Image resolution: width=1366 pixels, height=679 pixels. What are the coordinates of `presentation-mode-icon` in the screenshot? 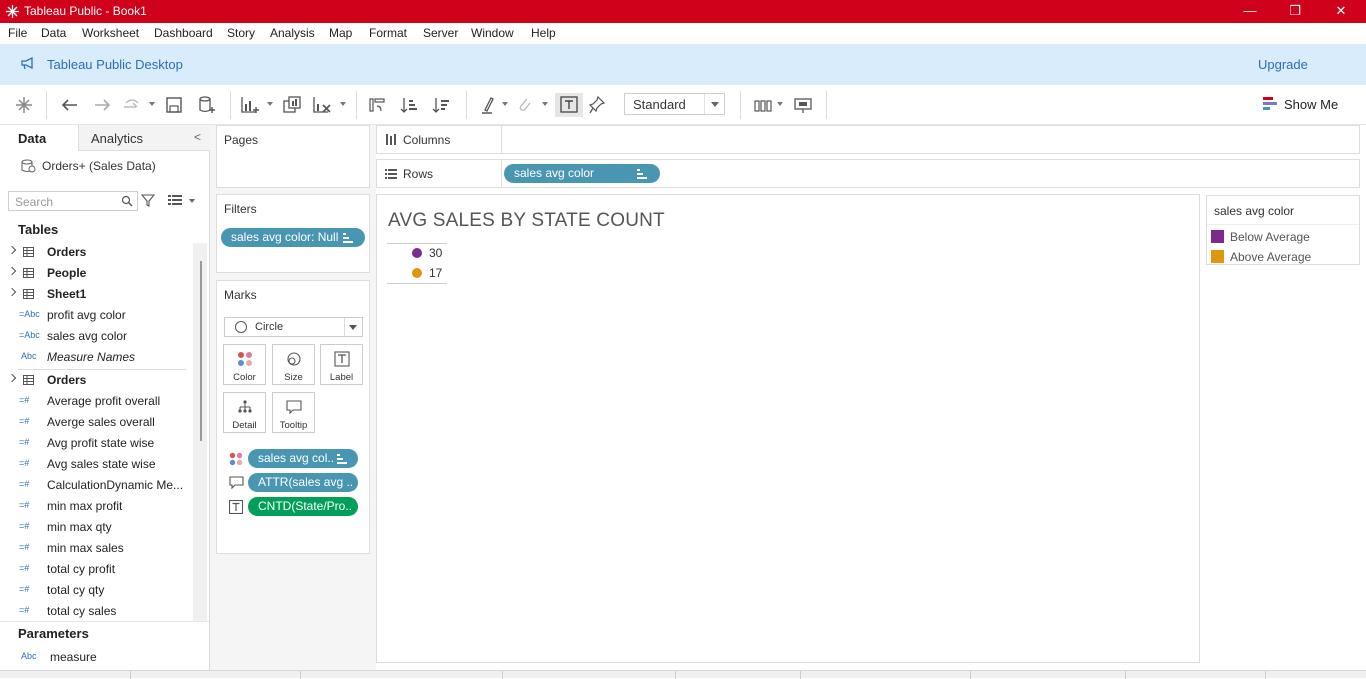 It's located at (803, 105).